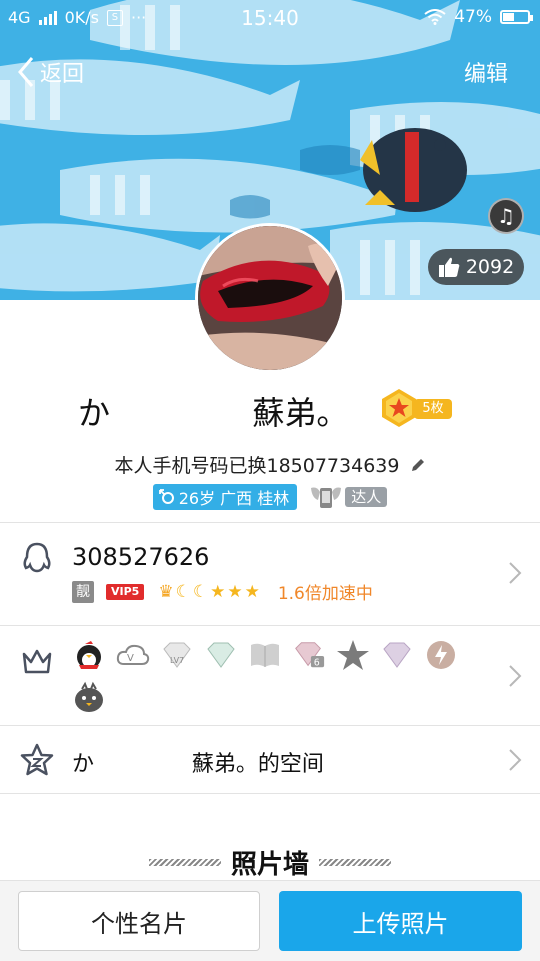  Describe the element at coordinates (473, 17) in the screenshot. I see `battery-percent: 47%` at that location.